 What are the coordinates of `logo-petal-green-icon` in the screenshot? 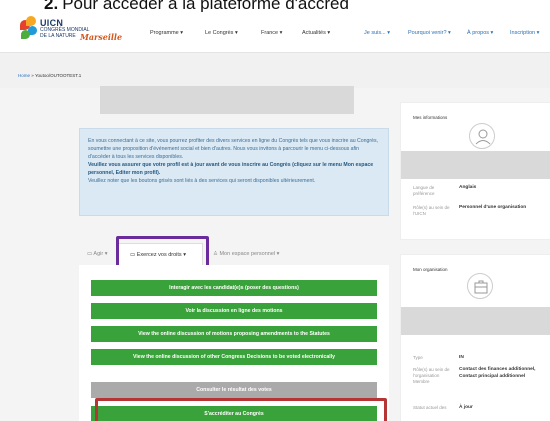 It's located at (25, 34).